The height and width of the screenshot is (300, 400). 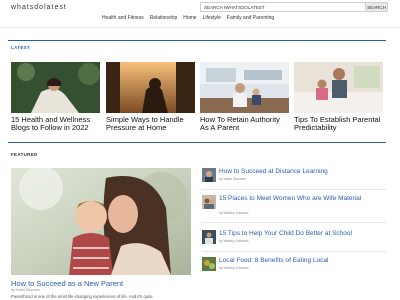 What do you see at coordinates (164, 18) in the screenshot?
I see `nav-item-relationship: Relationship` at bounding box center [164, 18].